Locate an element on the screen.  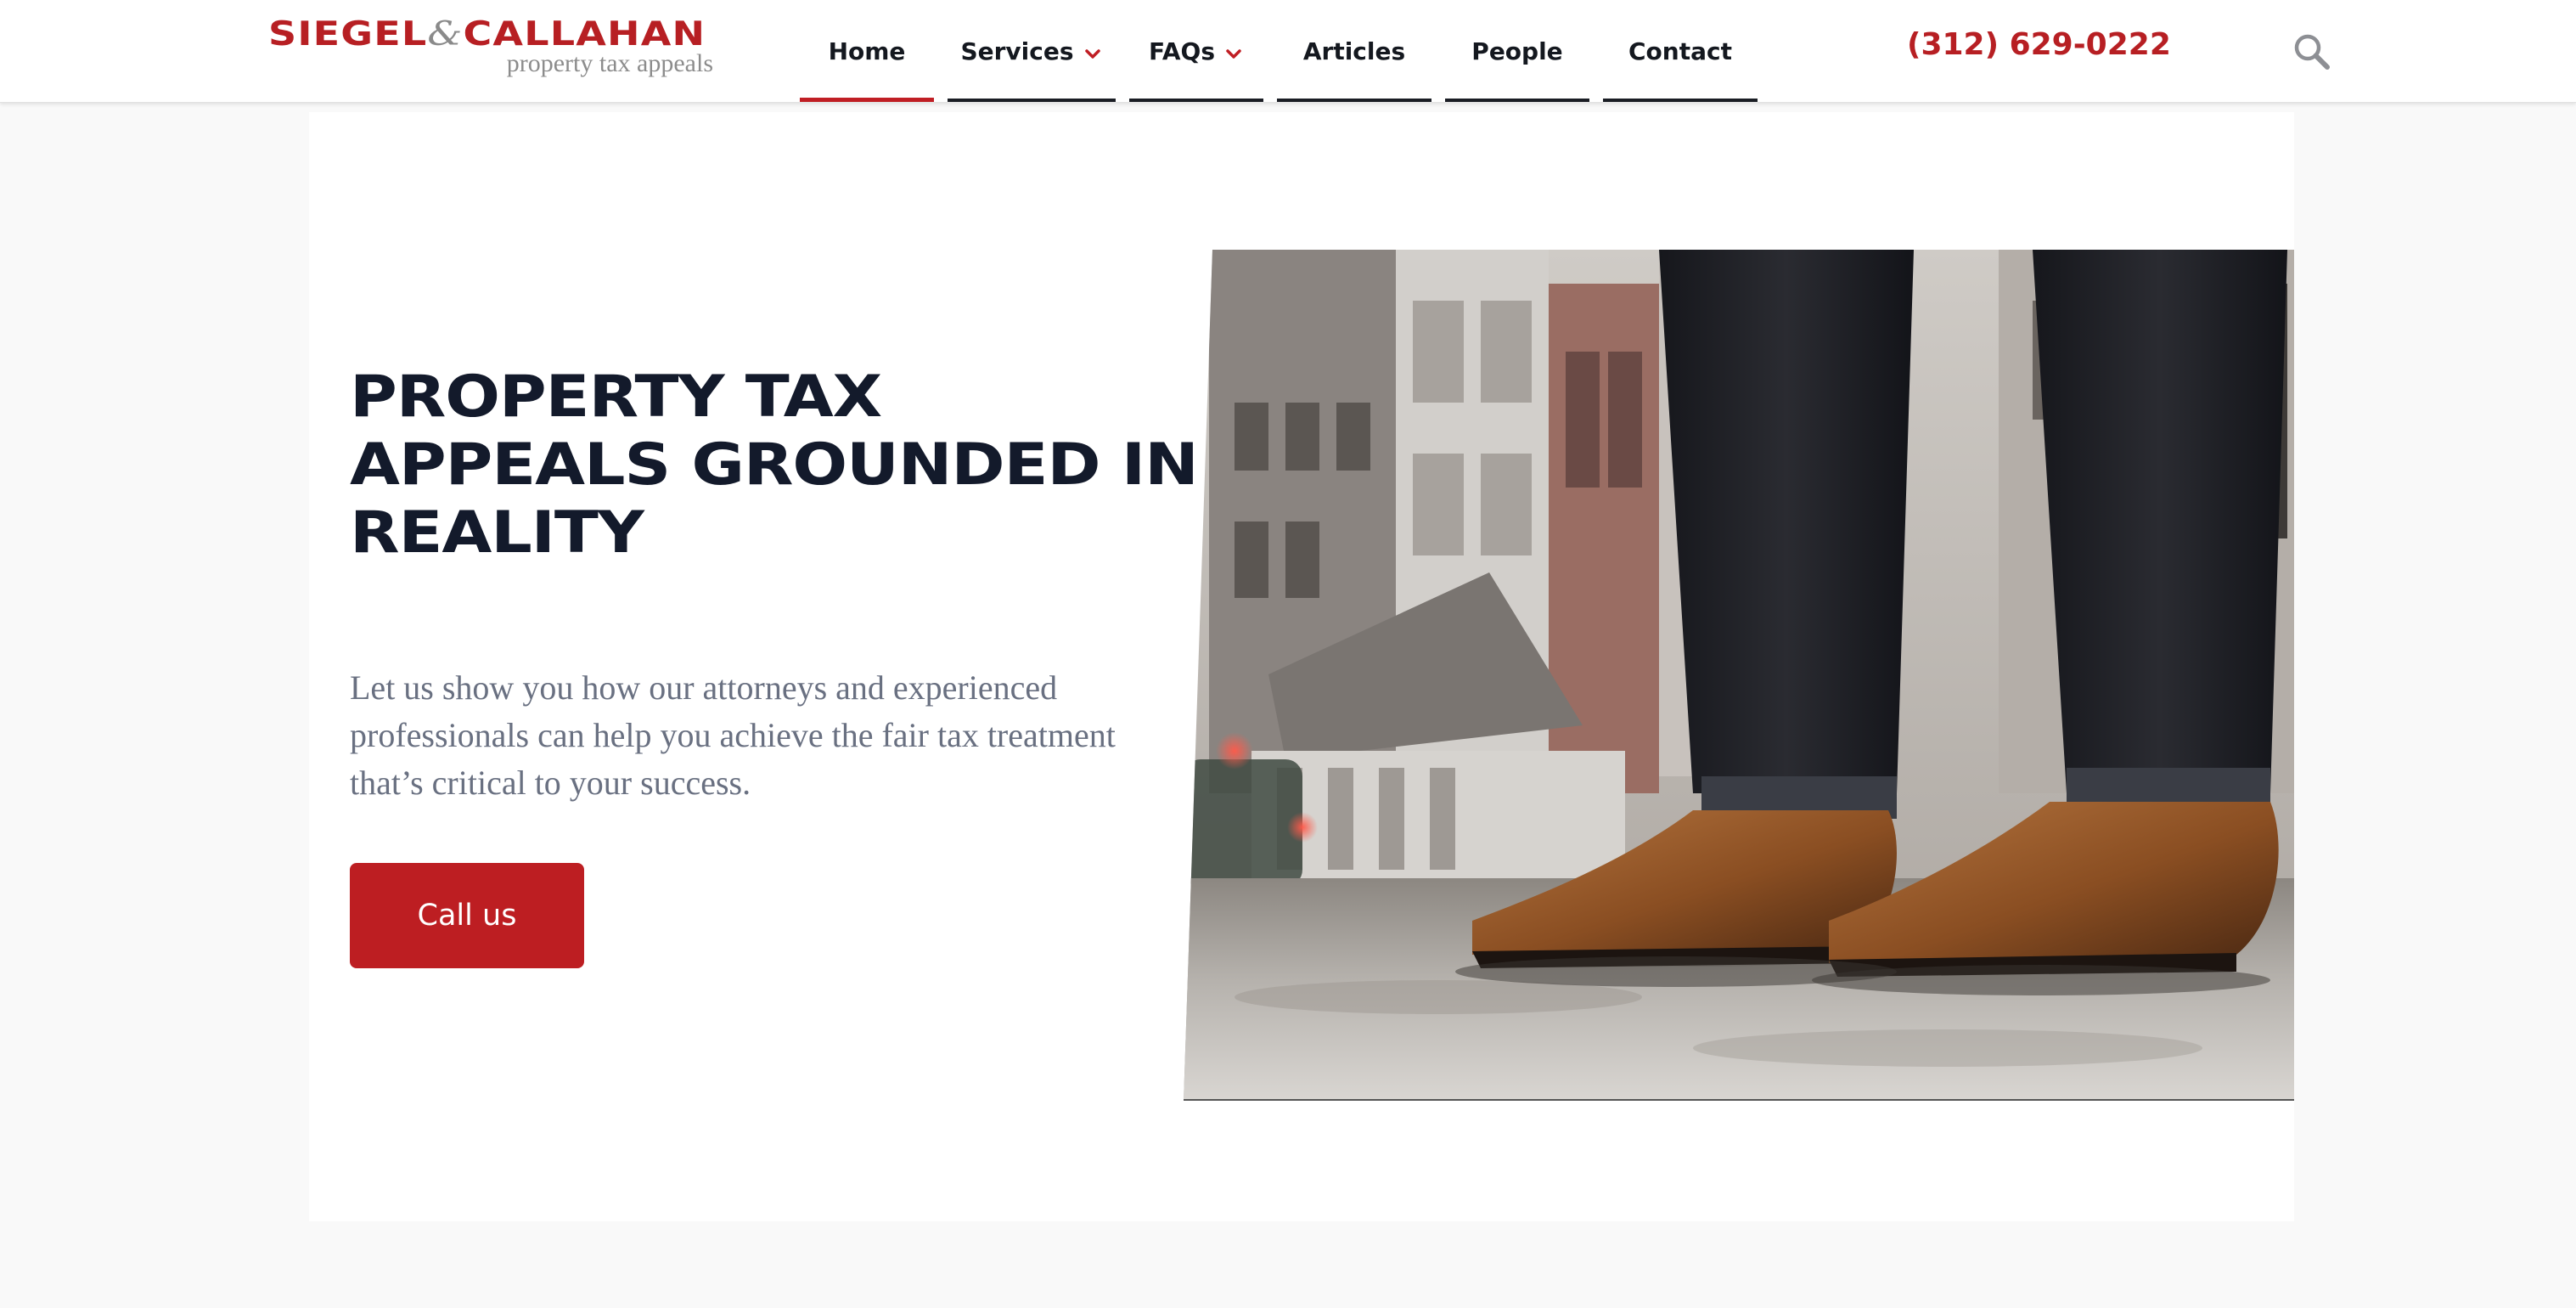
call-us-button: Call us is located at coordinates (467, 915).